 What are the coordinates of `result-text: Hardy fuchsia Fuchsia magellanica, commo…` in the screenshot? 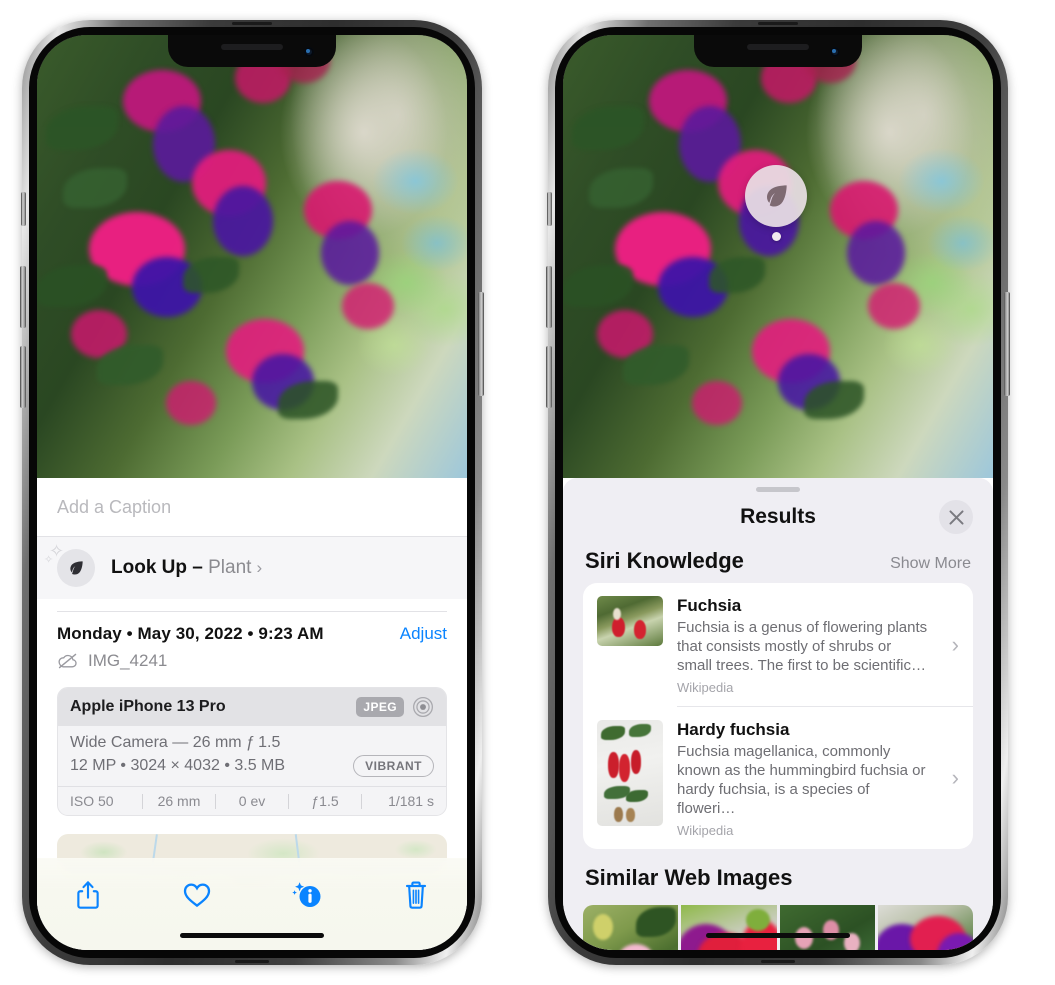 It's located at (818, 779).